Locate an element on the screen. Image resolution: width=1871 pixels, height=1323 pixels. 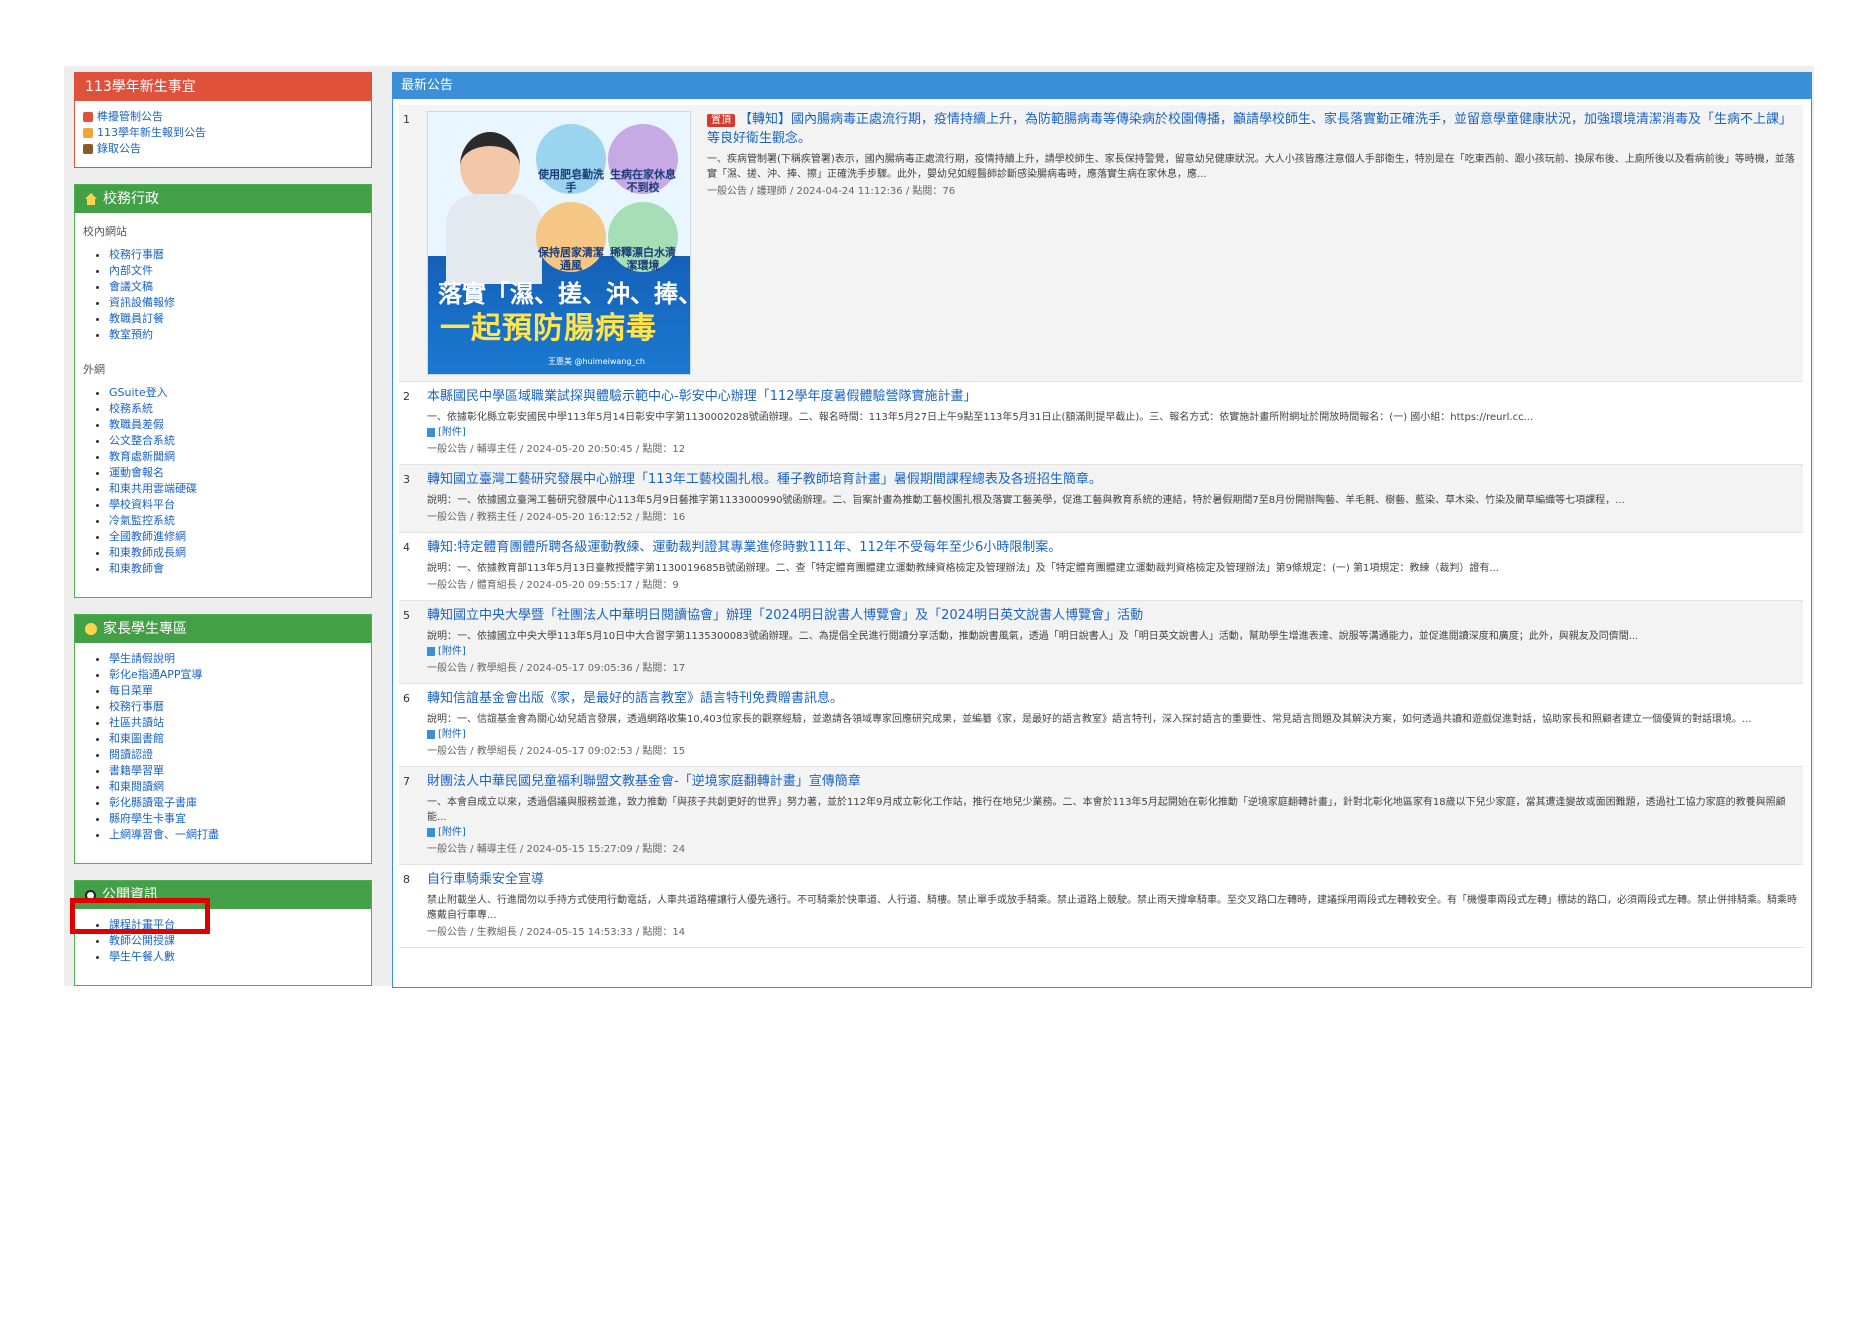
internal-links: 校務行事曆 內部文件 會議文稿 資訊設備報修 教職員訂餐 教室預約 is located at coordinates (223, 295).